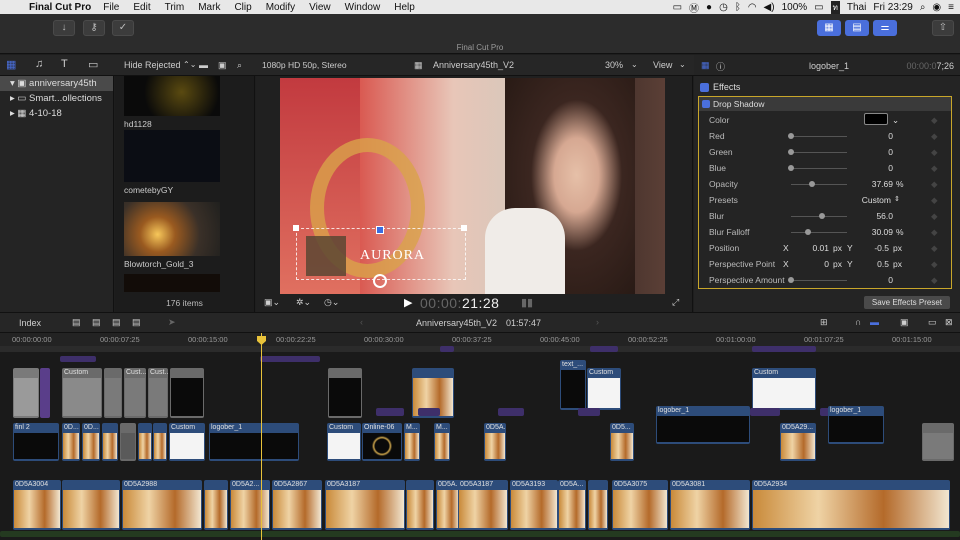 The height and width of the screenshot is (540, 960). What do you see at coordinates (871, 216) in the screenshot?
I see `param-value-field: 56.0` at bounding box center [871, 216].